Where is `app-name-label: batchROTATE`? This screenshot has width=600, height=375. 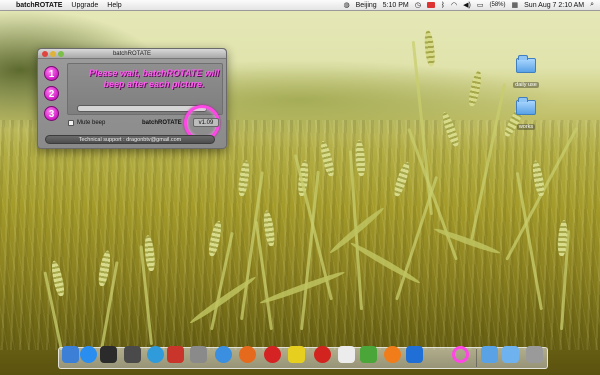
app-name-label: batchROTATE is located at coordinates (162, 123).